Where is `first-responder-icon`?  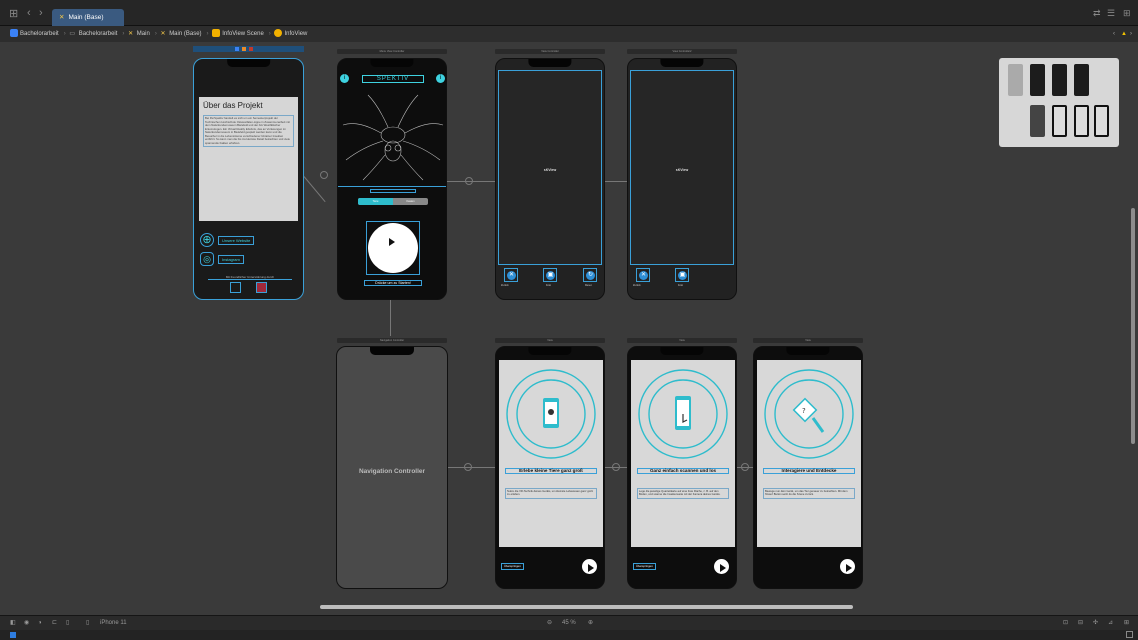
first-responder-icon is located at coordinates (244, 49).